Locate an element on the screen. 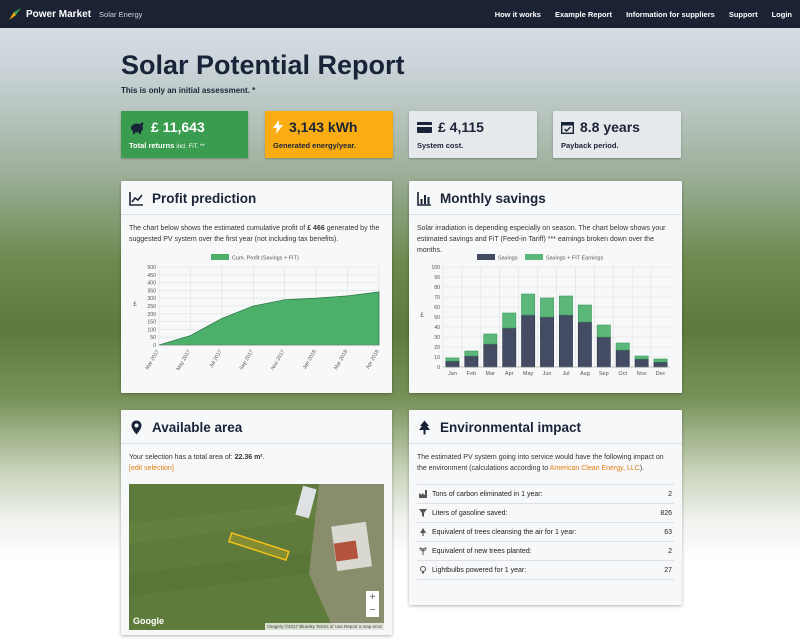 The image size is (800, 640). legend-label: Savings is located at coordinates (508, 259).